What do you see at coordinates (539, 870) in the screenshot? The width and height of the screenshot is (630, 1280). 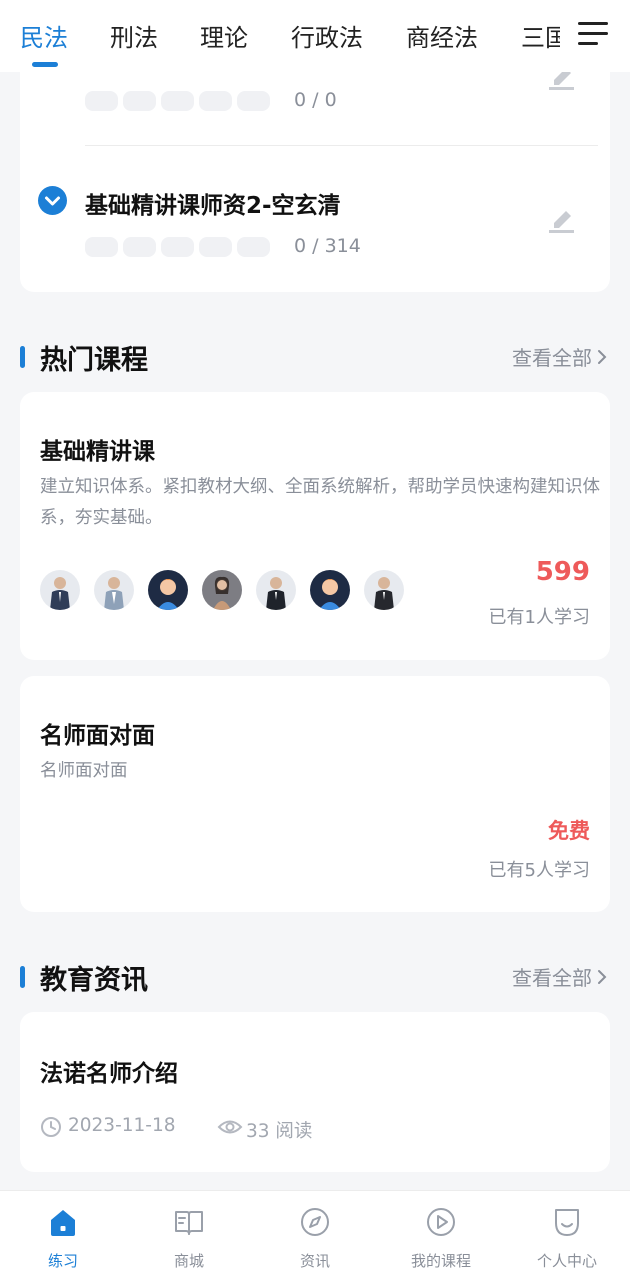 I see `learner-count: 已有5人学习` at bounding box center [539, 870].